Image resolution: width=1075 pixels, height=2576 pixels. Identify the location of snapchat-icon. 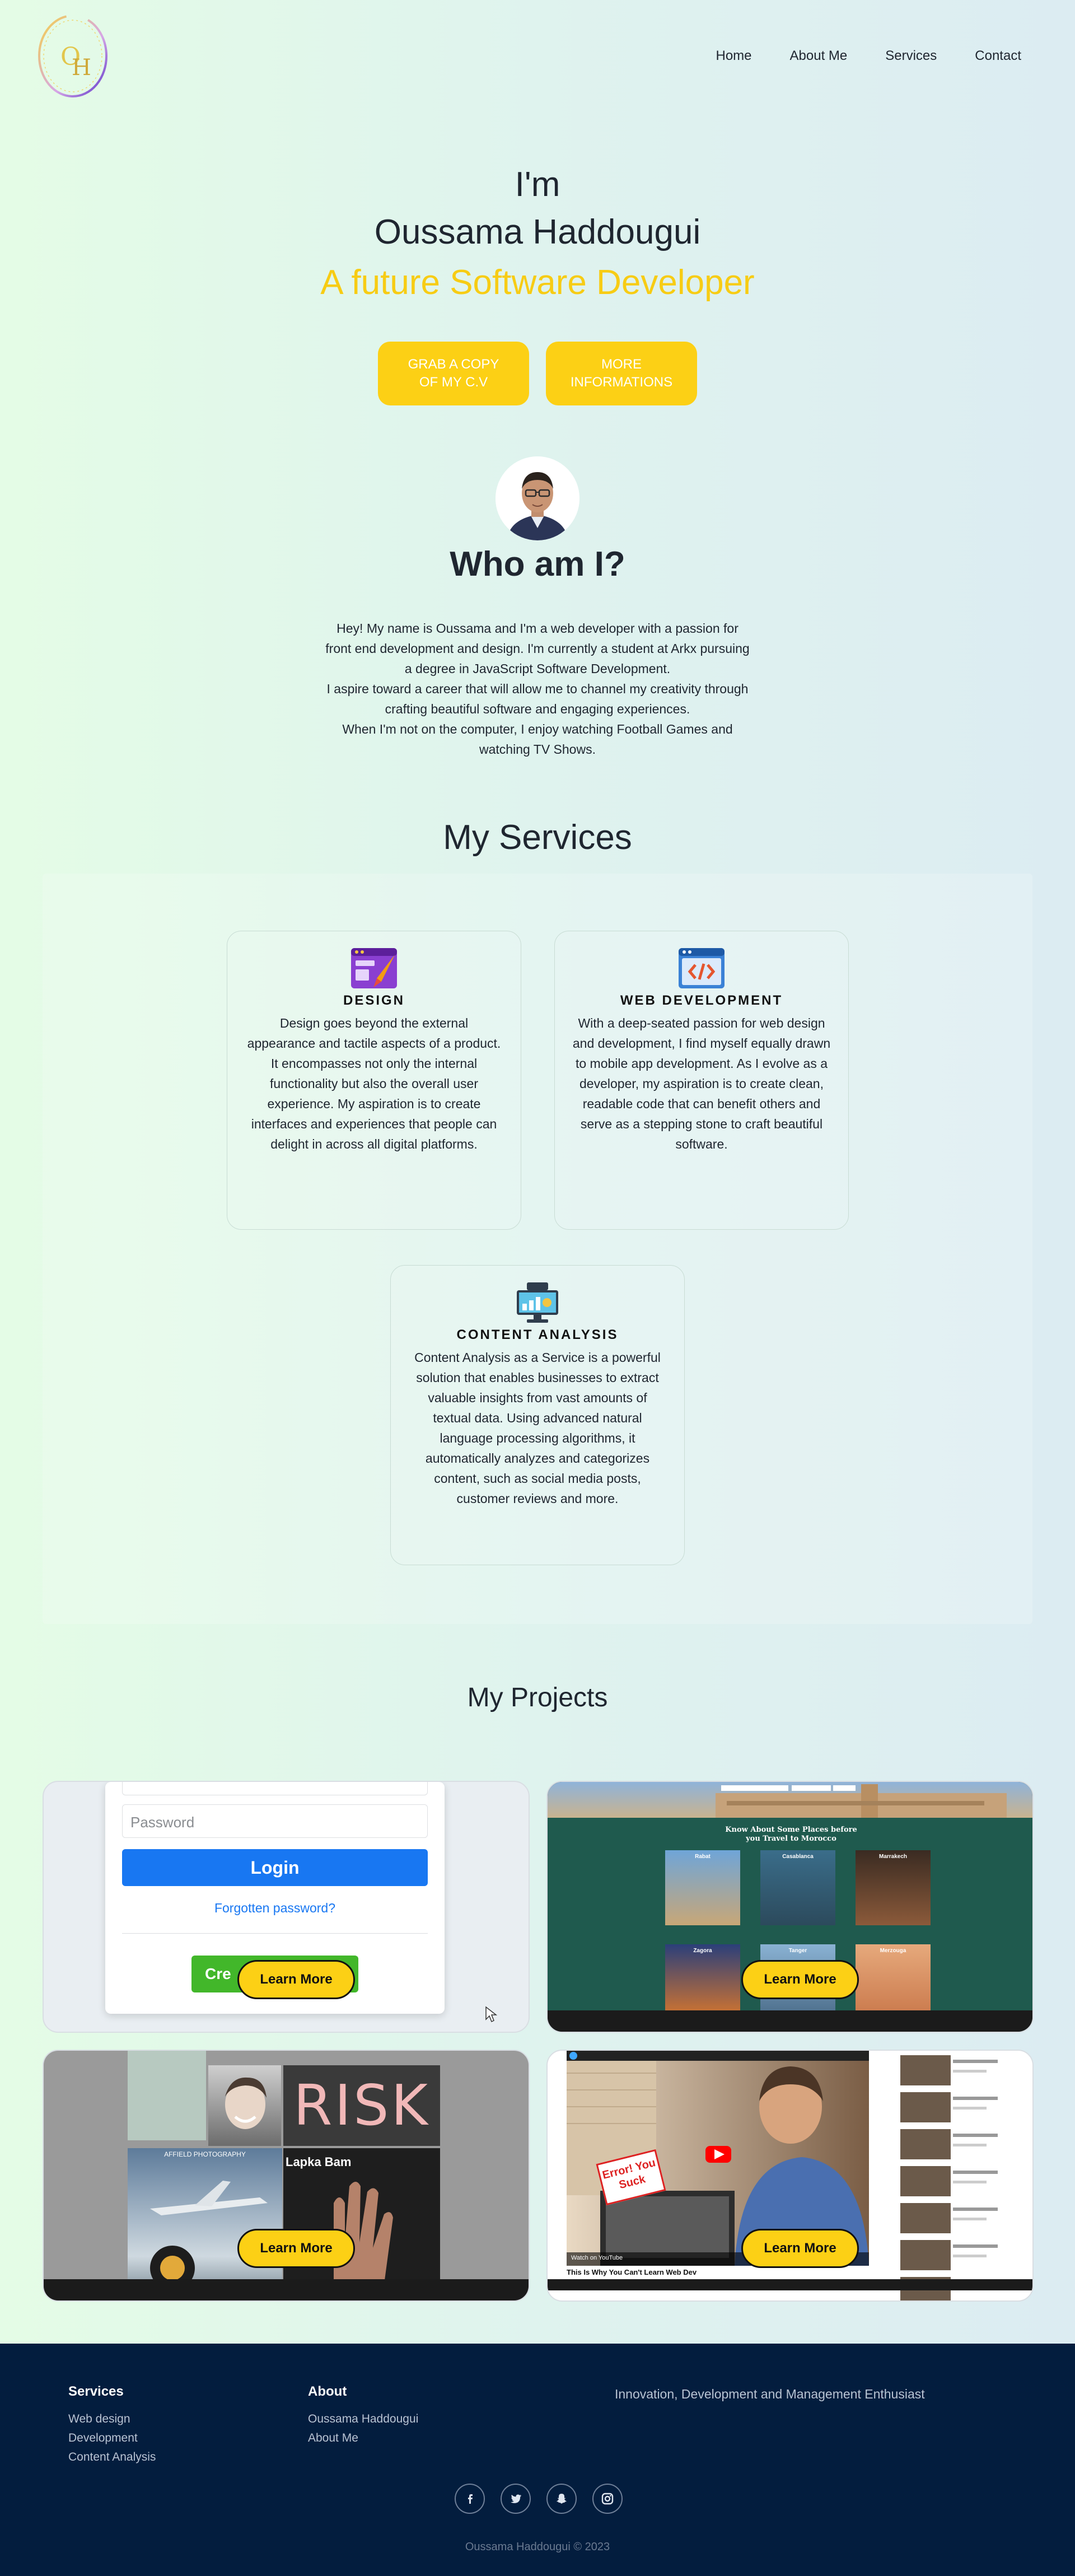
(561, 2499).